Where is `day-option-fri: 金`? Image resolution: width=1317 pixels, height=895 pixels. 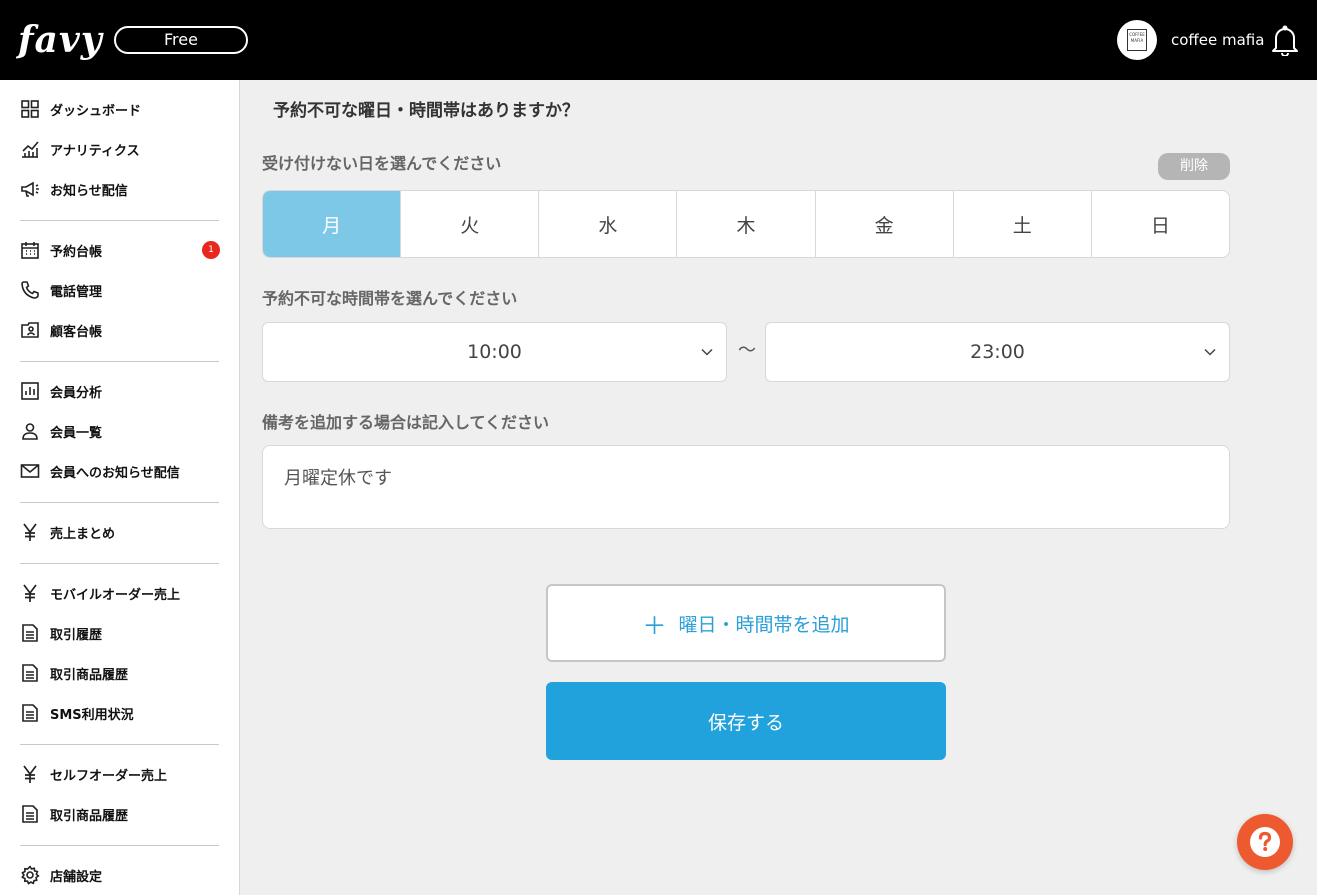 day-option-fri: 金 is located at coordinates (885, 224).